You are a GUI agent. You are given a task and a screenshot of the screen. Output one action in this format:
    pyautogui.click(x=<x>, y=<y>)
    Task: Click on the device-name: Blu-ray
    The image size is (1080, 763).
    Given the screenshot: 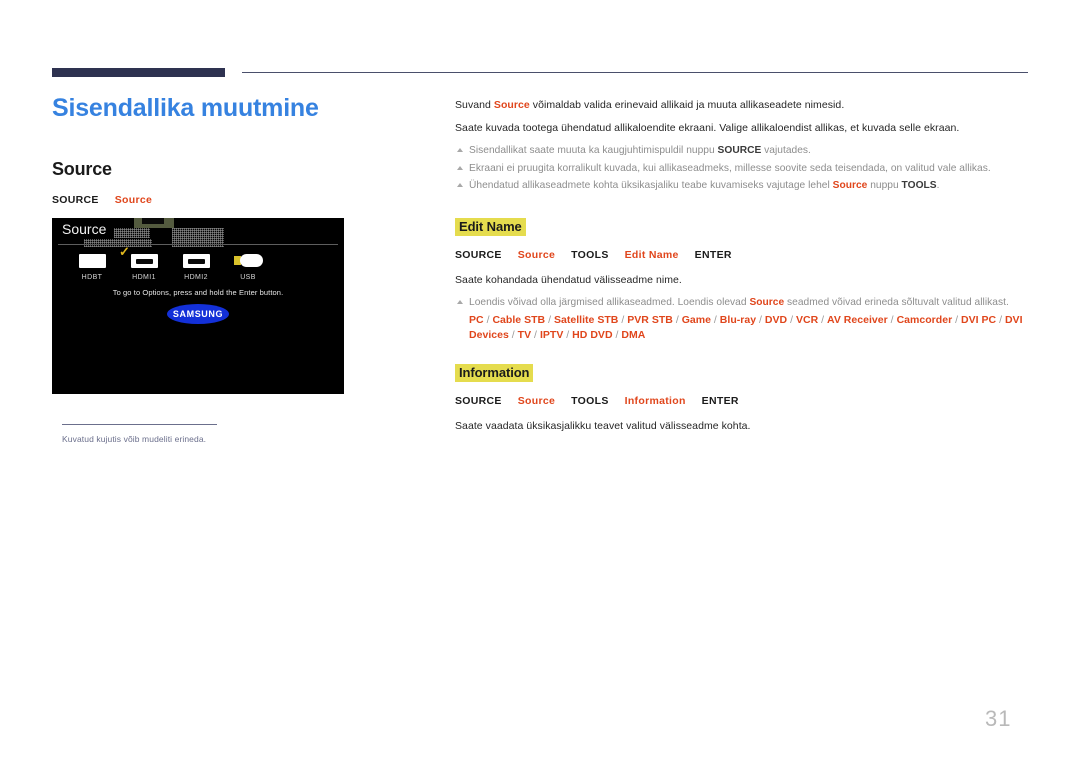 What is the action you would take?
    pyautogui.click(x=738, y=320)
    